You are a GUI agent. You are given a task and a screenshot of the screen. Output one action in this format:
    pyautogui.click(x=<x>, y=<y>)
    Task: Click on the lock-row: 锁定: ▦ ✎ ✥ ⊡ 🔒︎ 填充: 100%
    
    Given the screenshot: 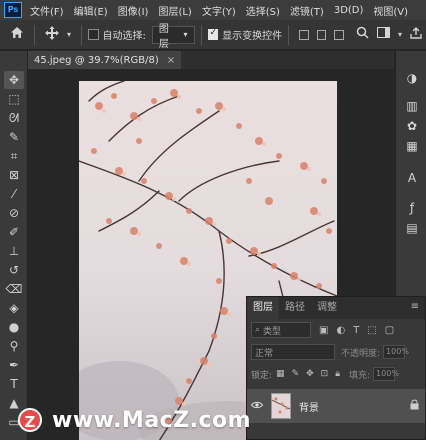 What is the action you would take?
    pyautogui.click(x=336, y=374)
    